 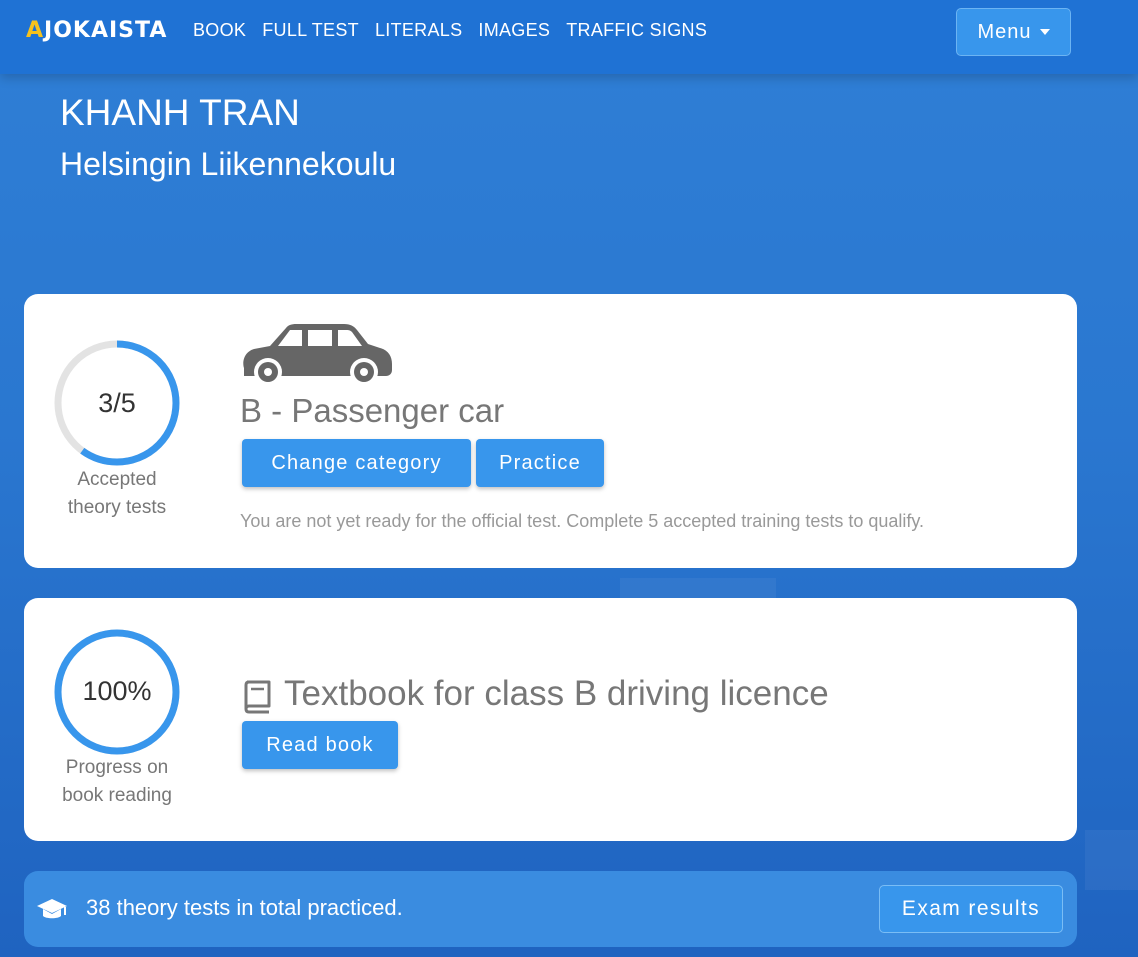 What do you see at coordinates (117, 403) in the screenshot?
I see `theory-tests-progress-value: 3/5` at bounding box center [117, 403].